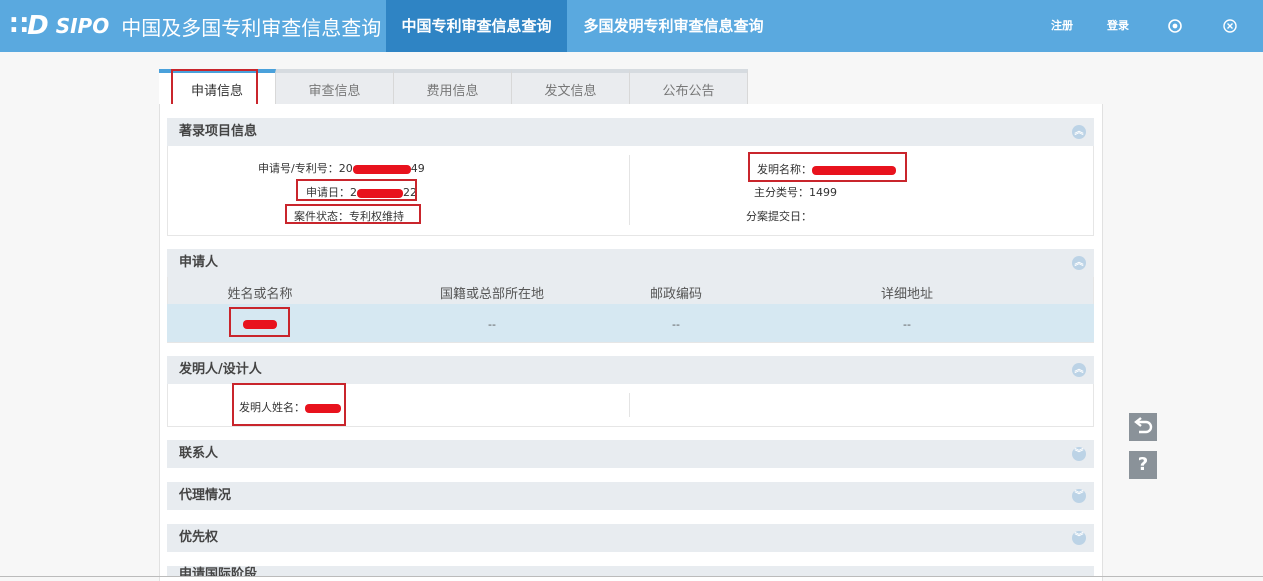 The image size is (1263, 581). What do you see at coordinates (251, 27) in the screenshot?
I see `site-title: 中国及多国专利审查信息查询` at bounding box center [251, 27].